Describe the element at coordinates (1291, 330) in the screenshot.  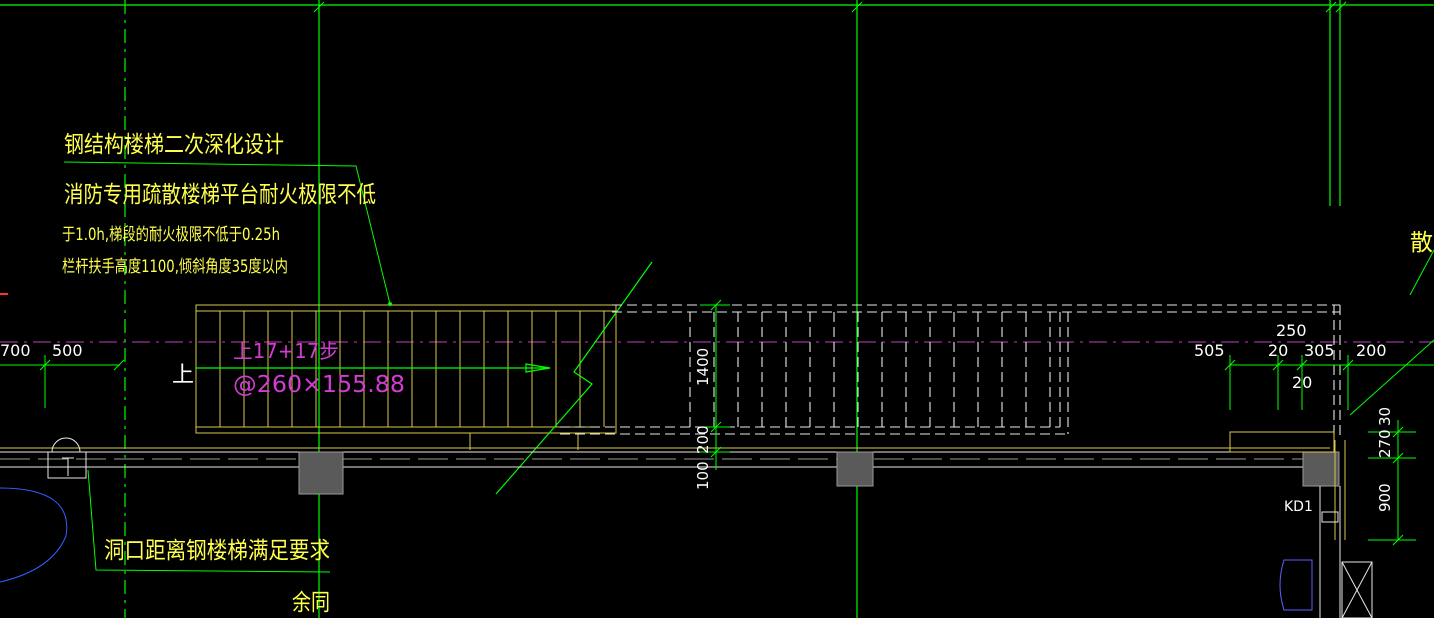
I see `dim-250: 250` at that location.